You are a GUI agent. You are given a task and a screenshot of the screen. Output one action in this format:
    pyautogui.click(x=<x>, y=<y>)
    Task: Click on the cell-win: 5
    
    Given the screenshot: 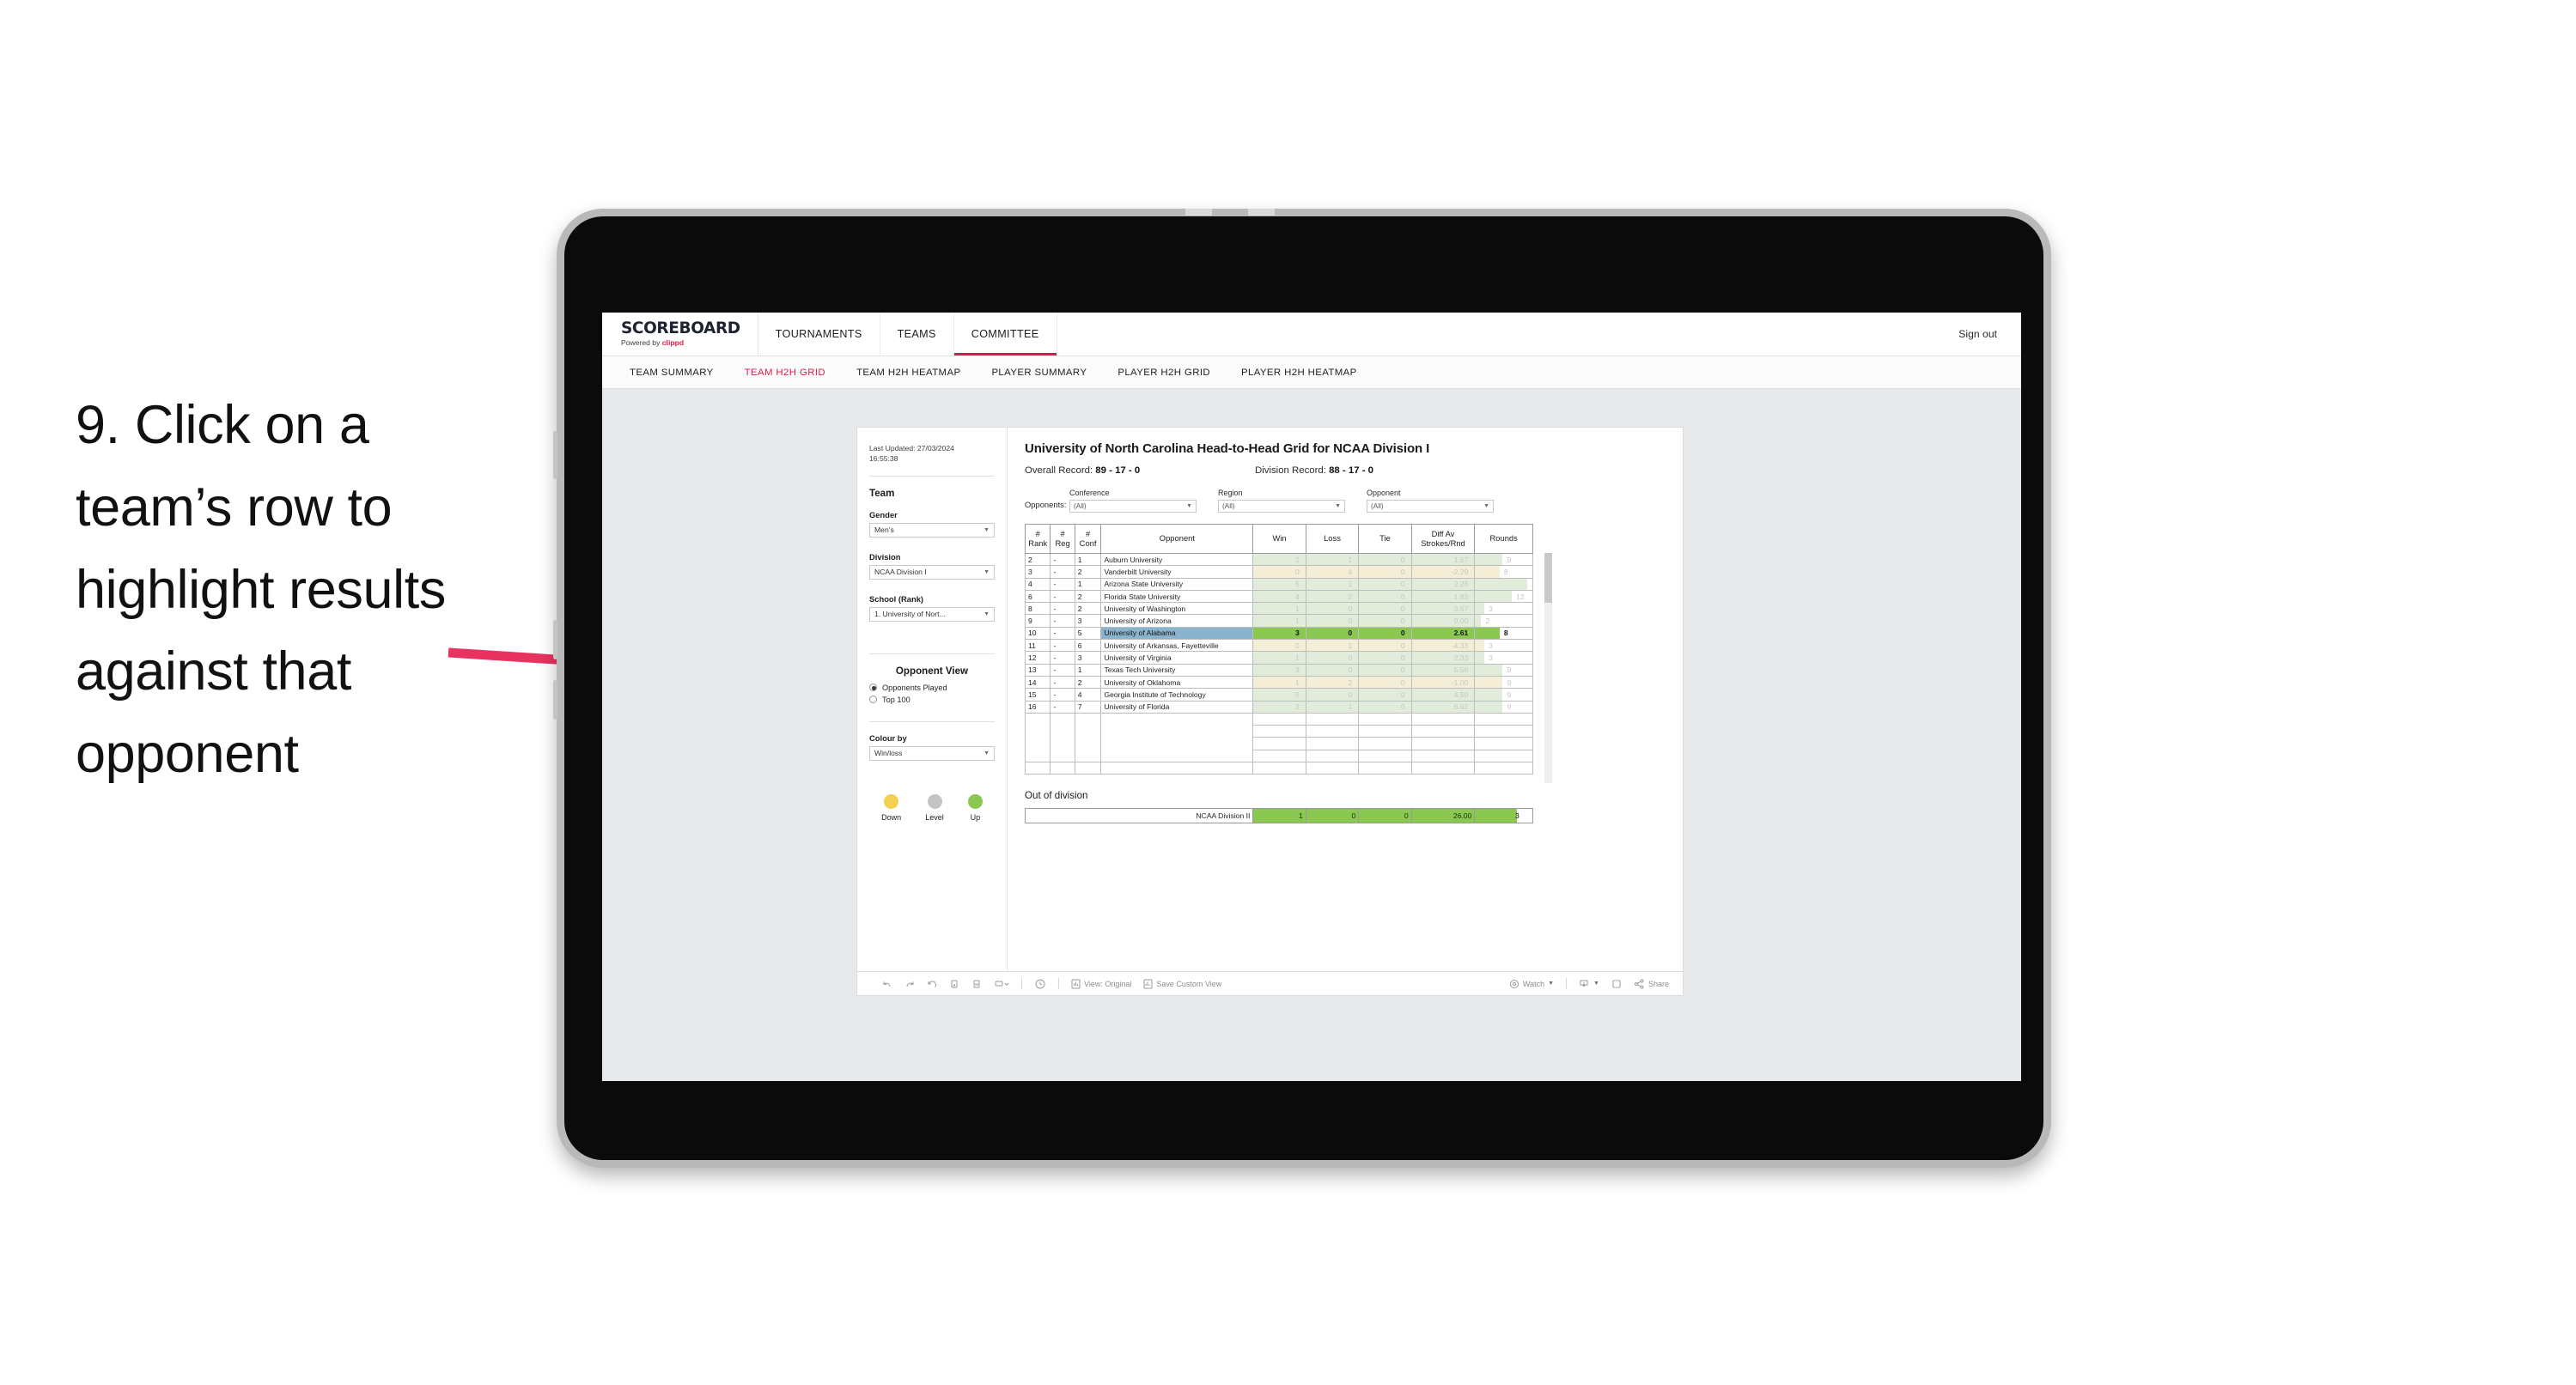 What is the action you would take?
    pyautogui.click(x=1279, y=695)
    